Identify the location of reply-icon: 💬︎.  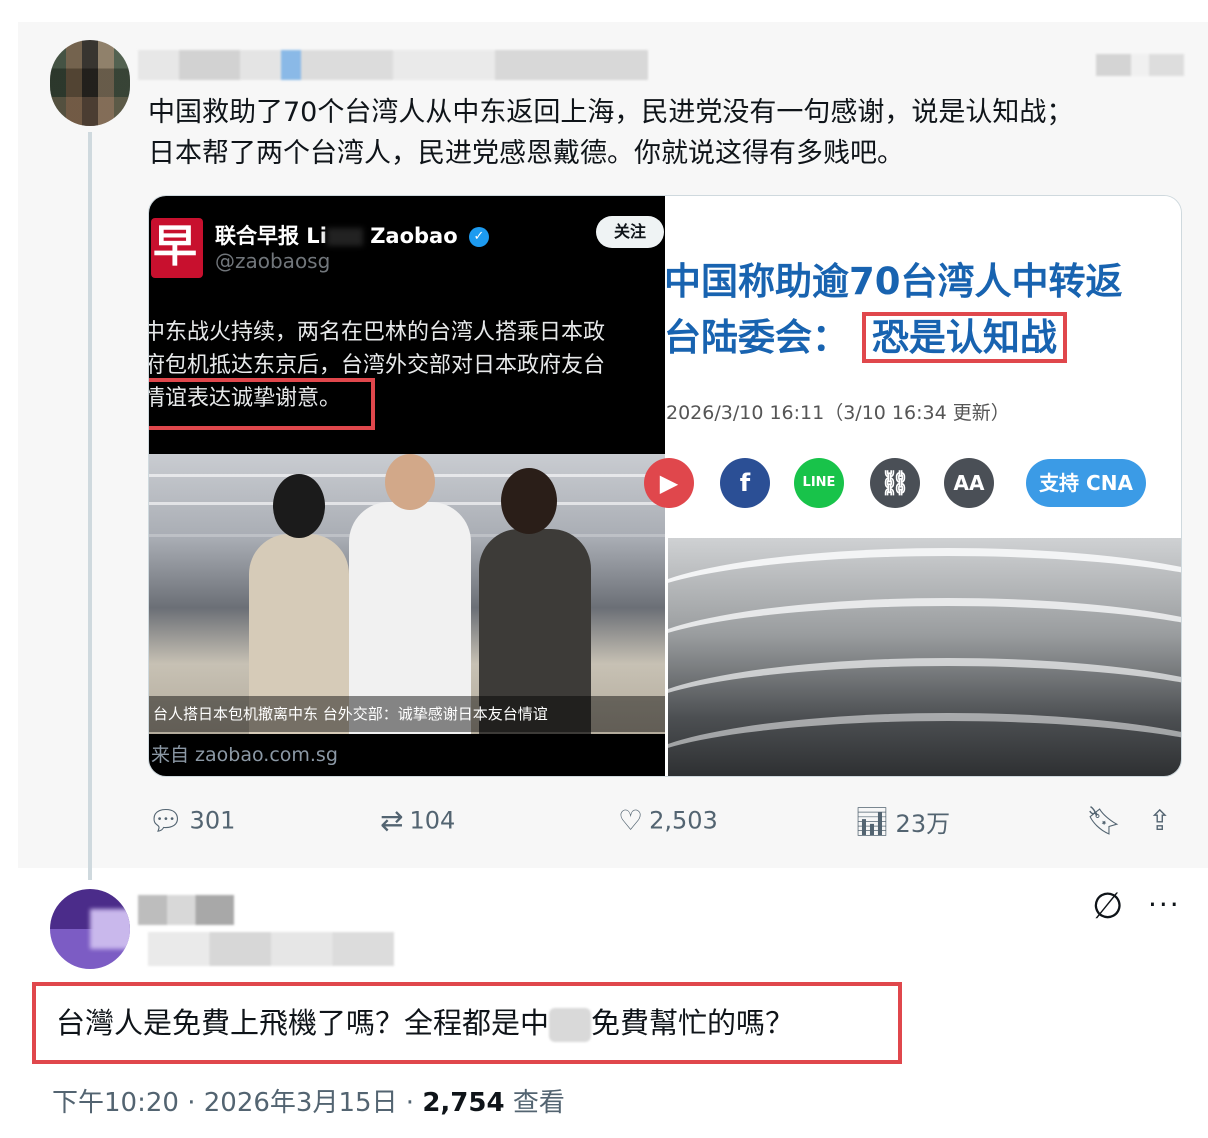
(166, 820).